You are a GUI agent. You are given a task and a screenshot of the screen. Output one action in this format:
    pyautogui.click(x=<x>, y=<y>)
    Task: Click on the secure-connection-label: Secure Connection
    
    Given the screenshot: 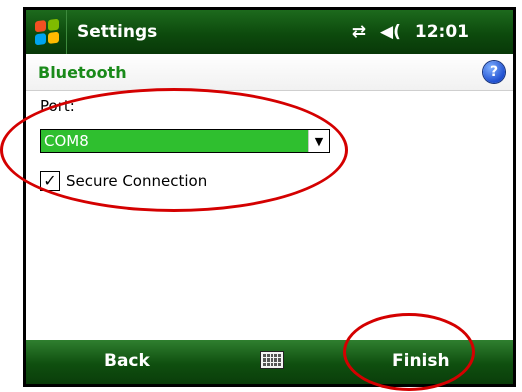 What is the action you would take?
    pyautogui.click(x=136, y=181)
    